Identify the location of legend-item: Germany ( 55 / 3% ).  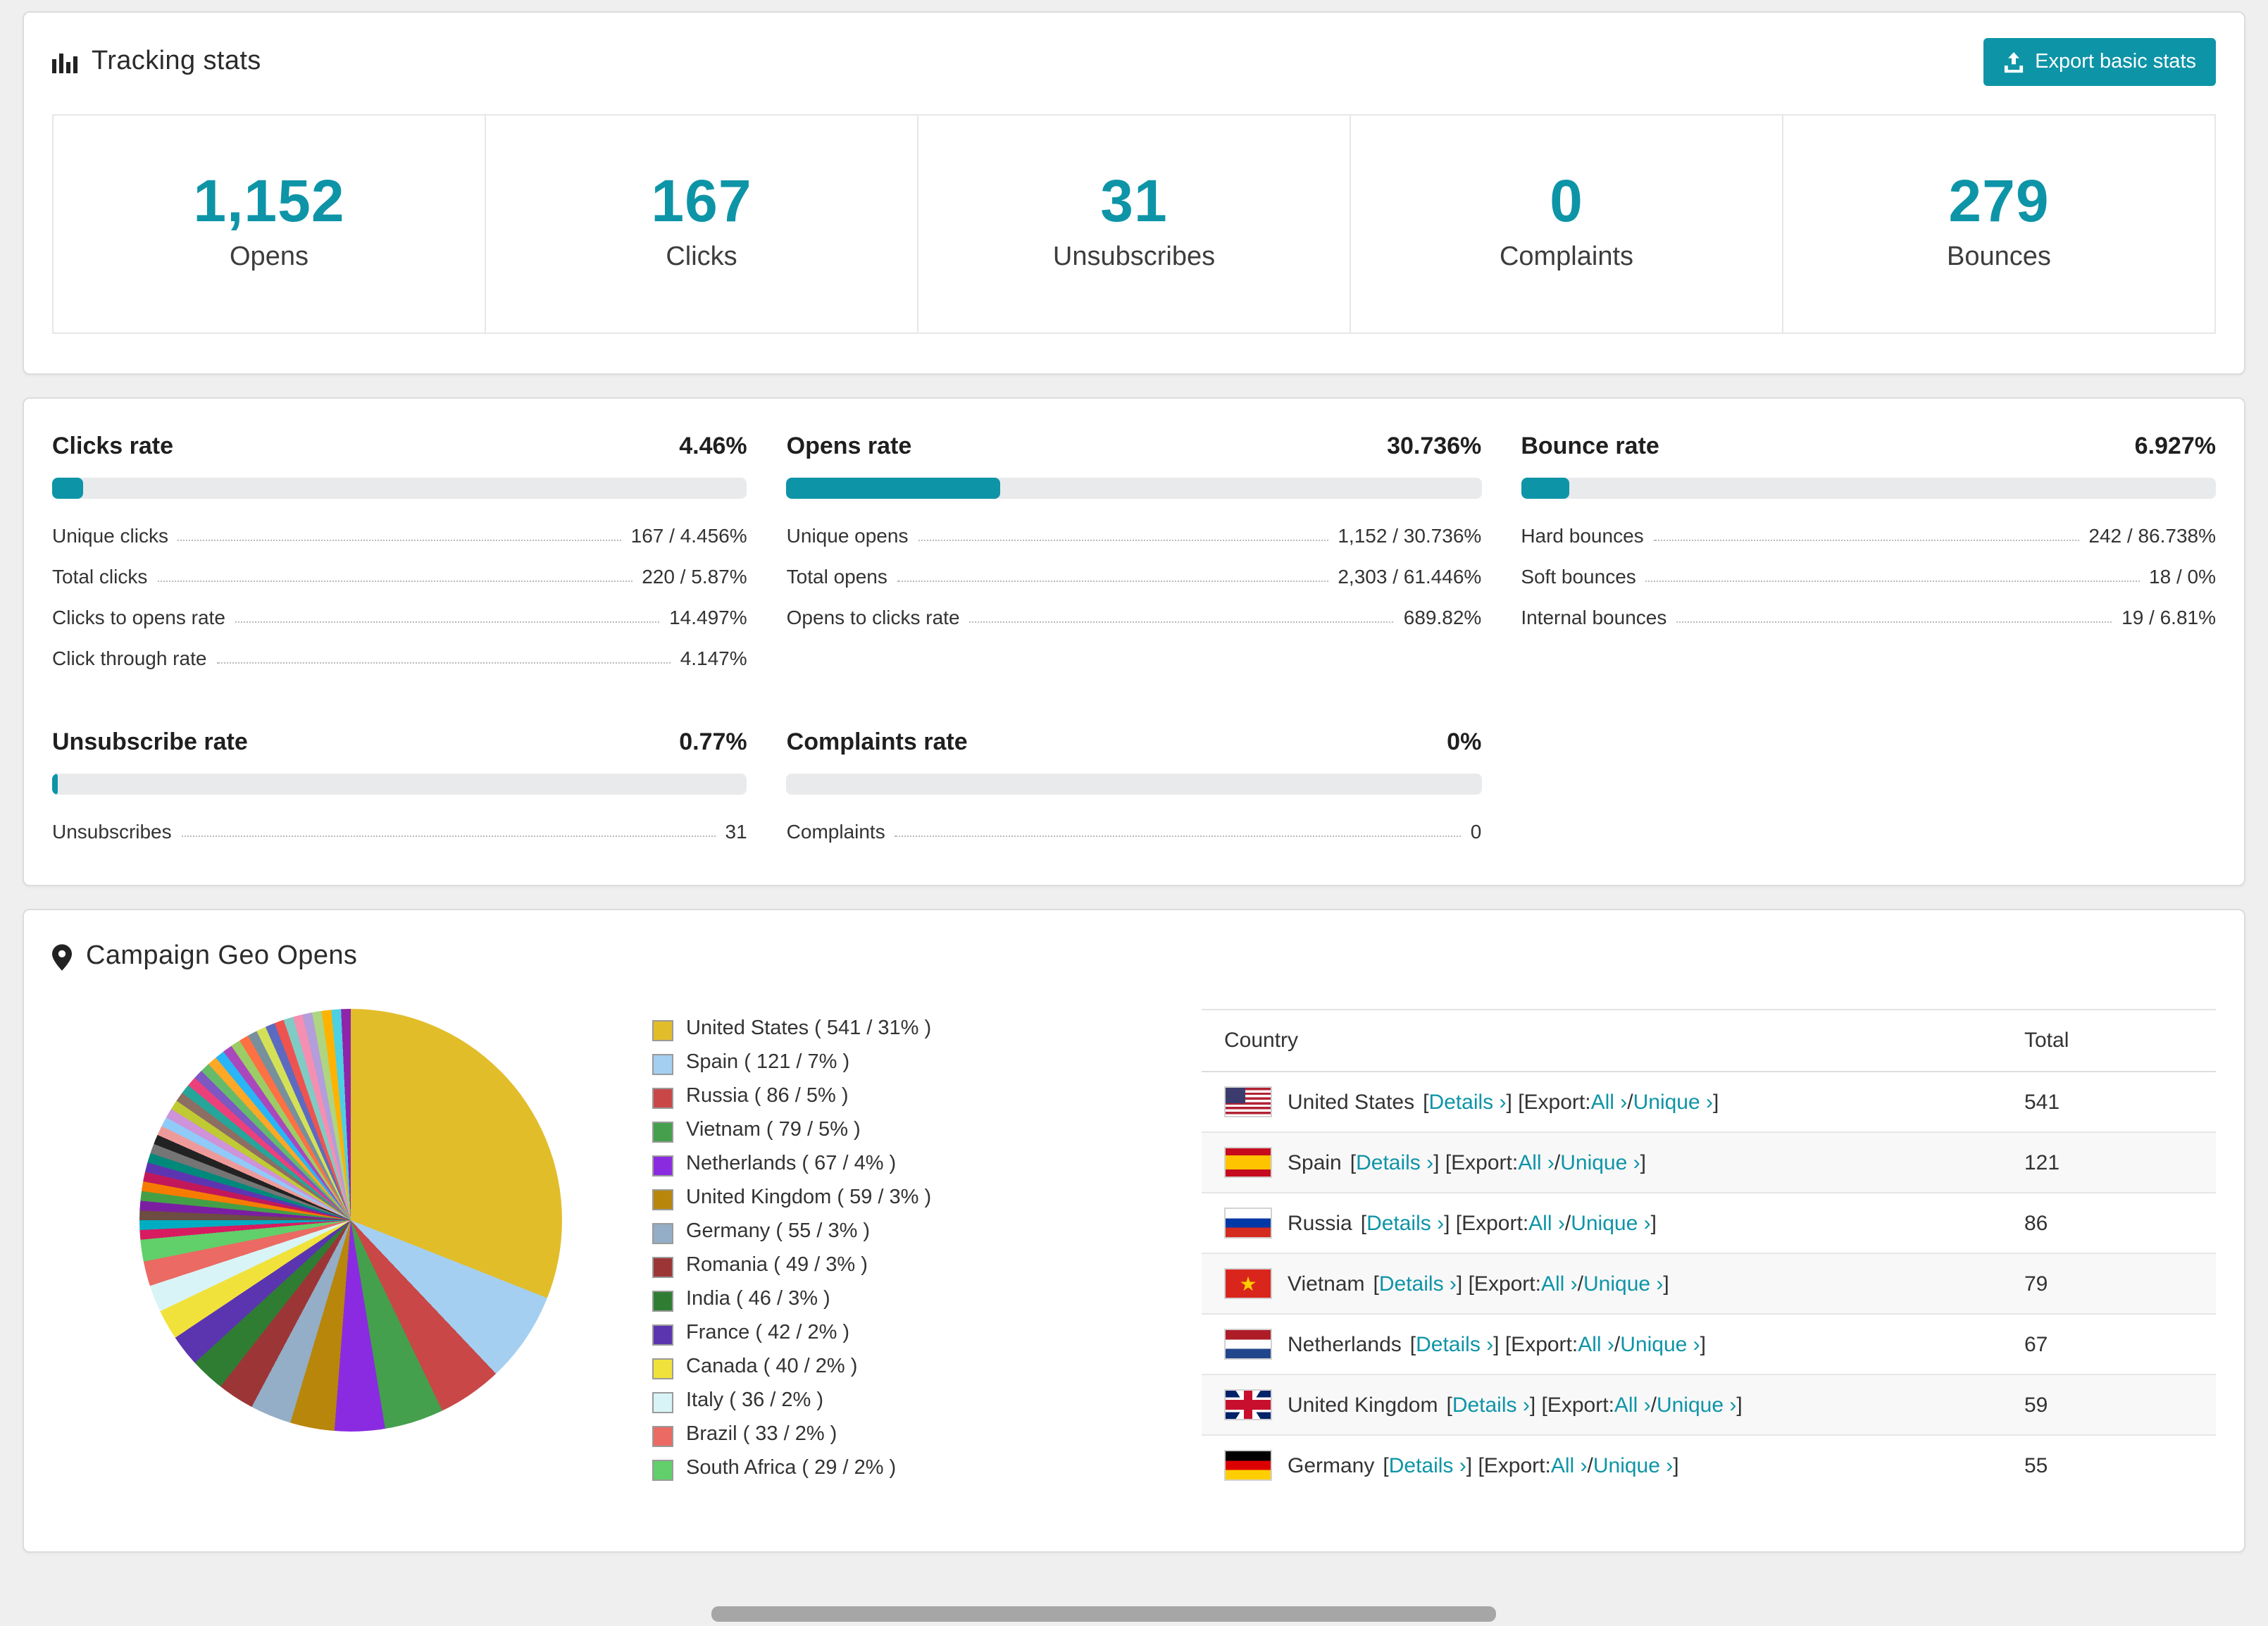
(821, 1232).